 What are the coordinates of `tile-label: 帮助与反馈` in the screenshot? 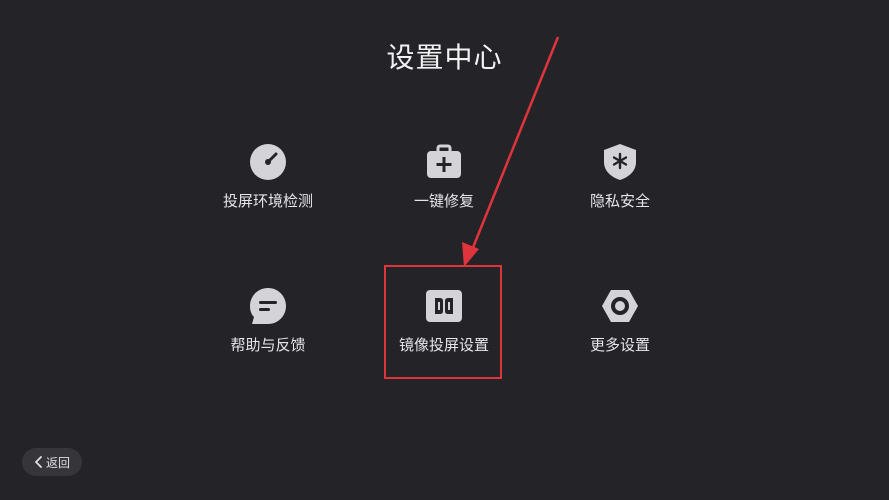 It's located at (268, 345).